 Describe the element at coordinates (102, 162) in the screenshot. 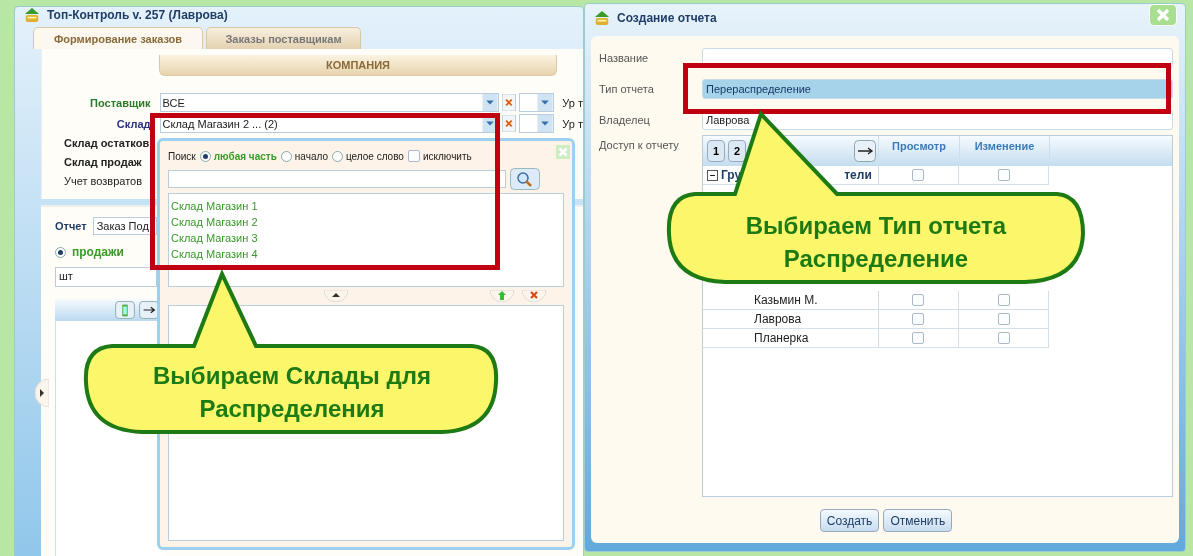

I see `field-label: Склад продаж` at that location.